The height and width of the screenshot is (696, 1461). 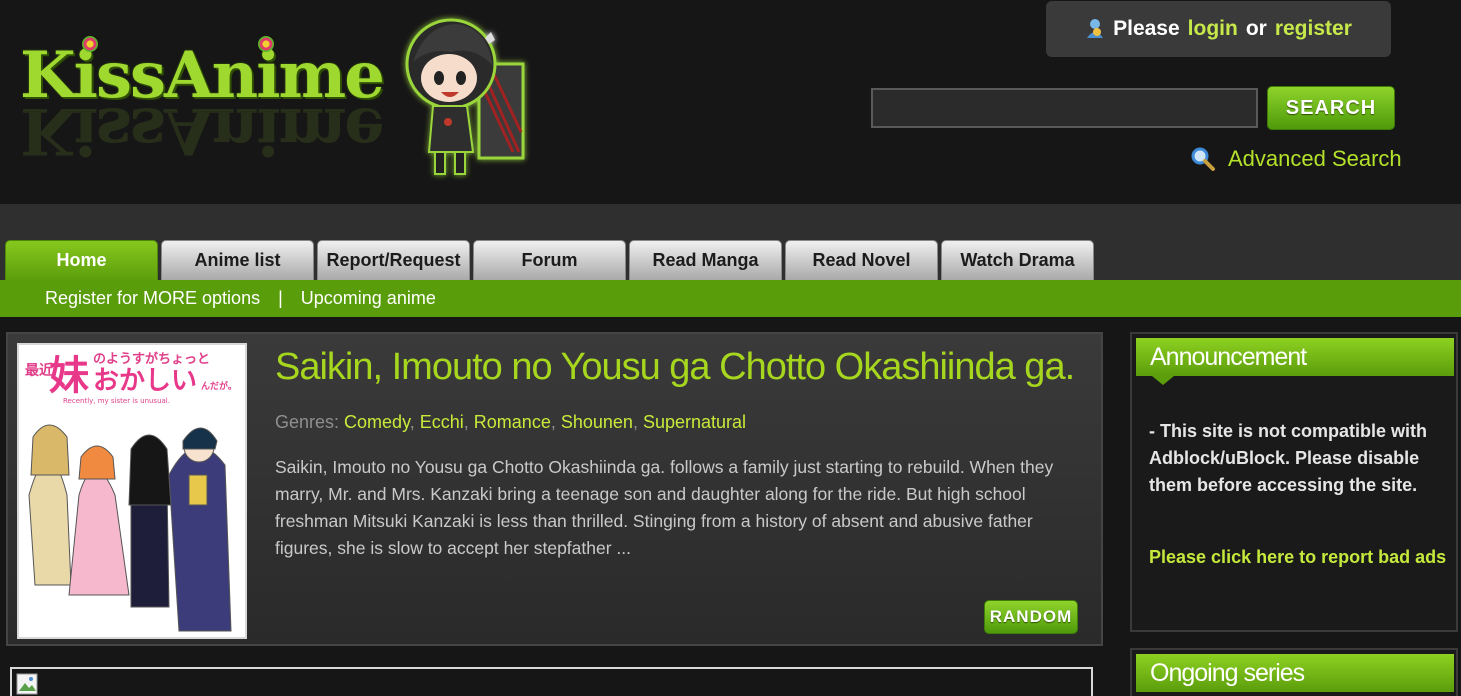 I want to click on ongoing-heading: Ongoing series, so click(x=1295, y=673).